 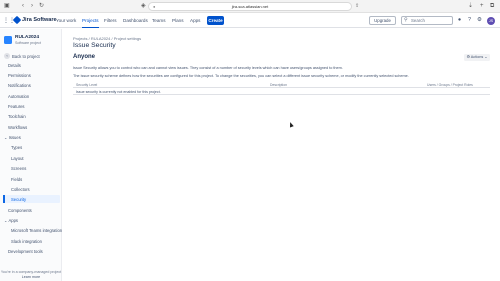 I want to click on mouse-cursor-icon, so click(x=291, y=124).